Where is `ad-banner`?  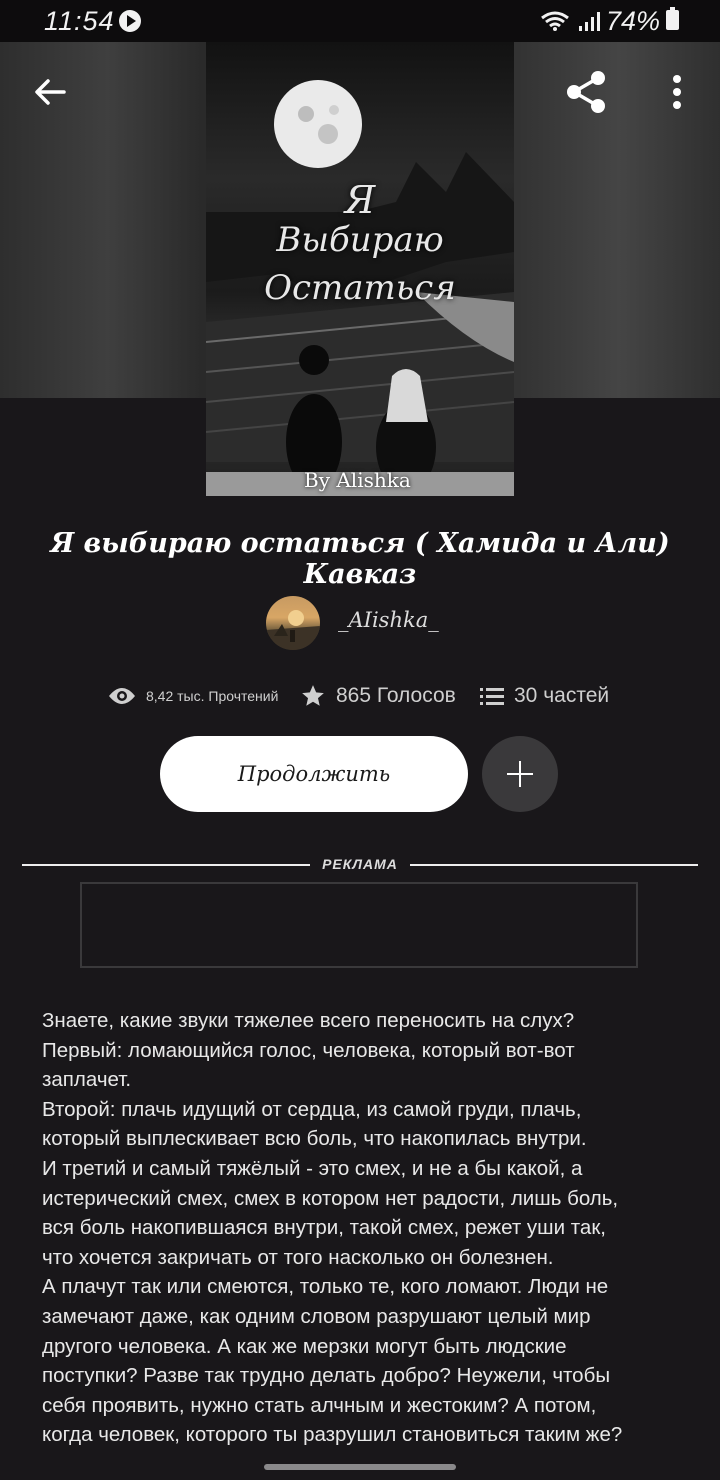 ad-banner is located at coordinates (359, 925).